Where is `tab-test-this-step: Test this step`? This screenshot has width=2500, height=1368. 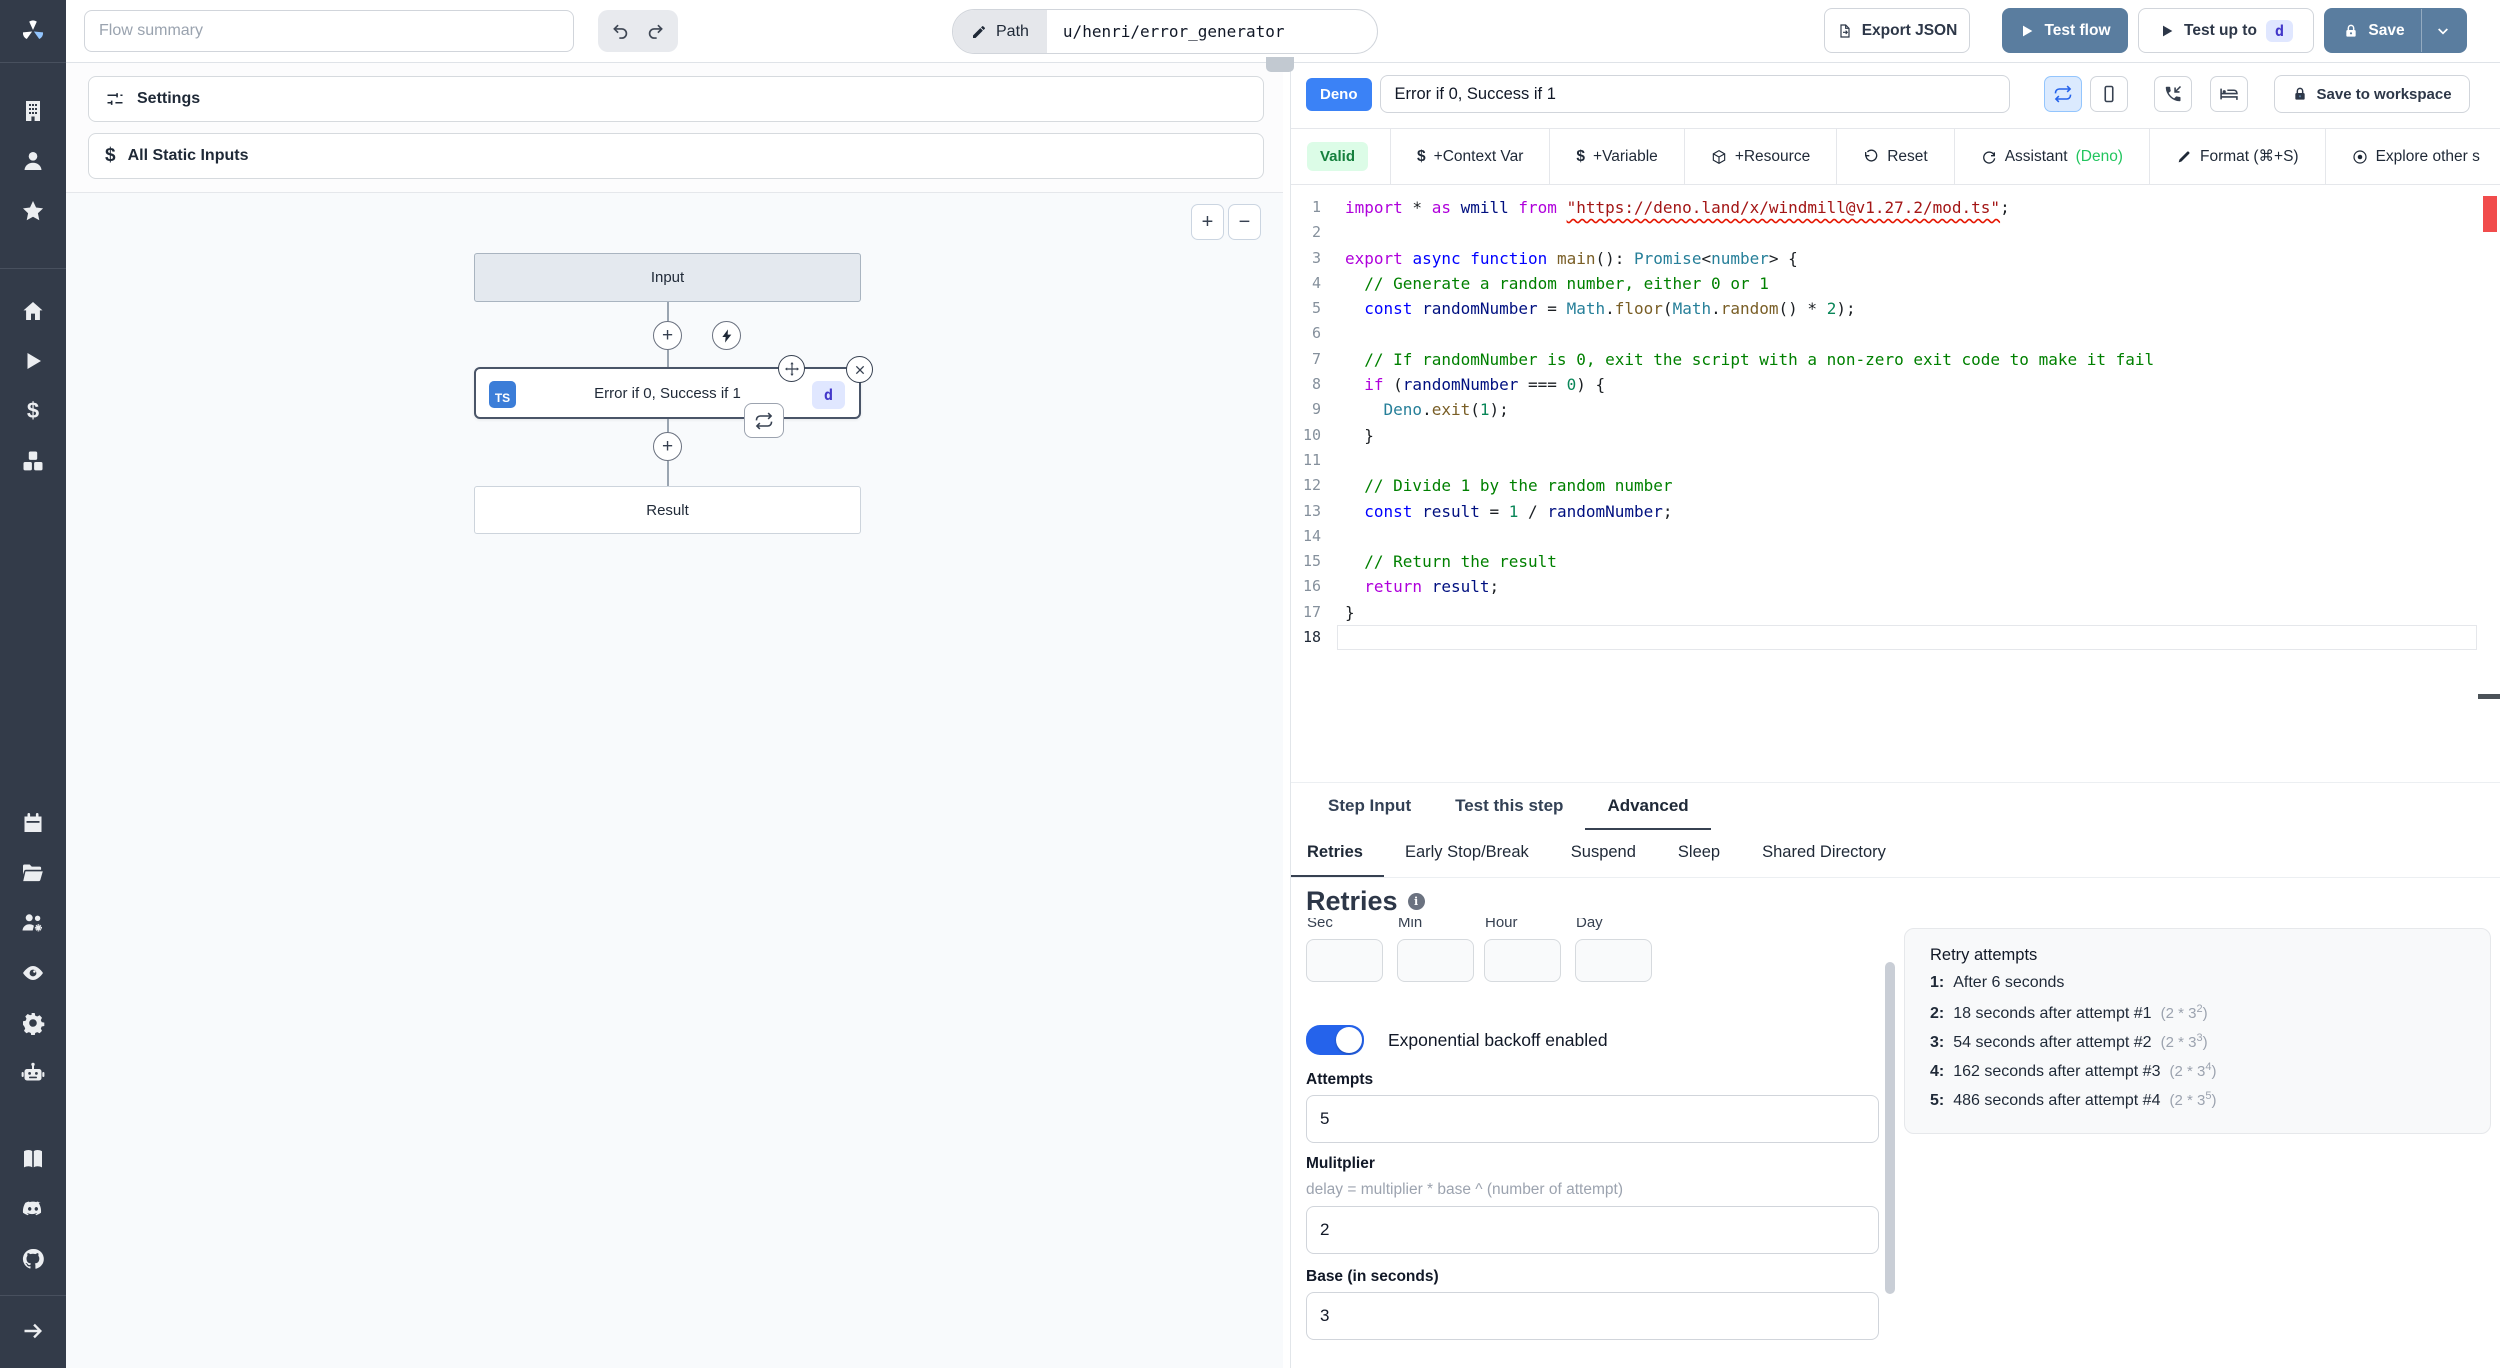 tab-test-this-step: Test this step is located at coordinates (1509, 806).